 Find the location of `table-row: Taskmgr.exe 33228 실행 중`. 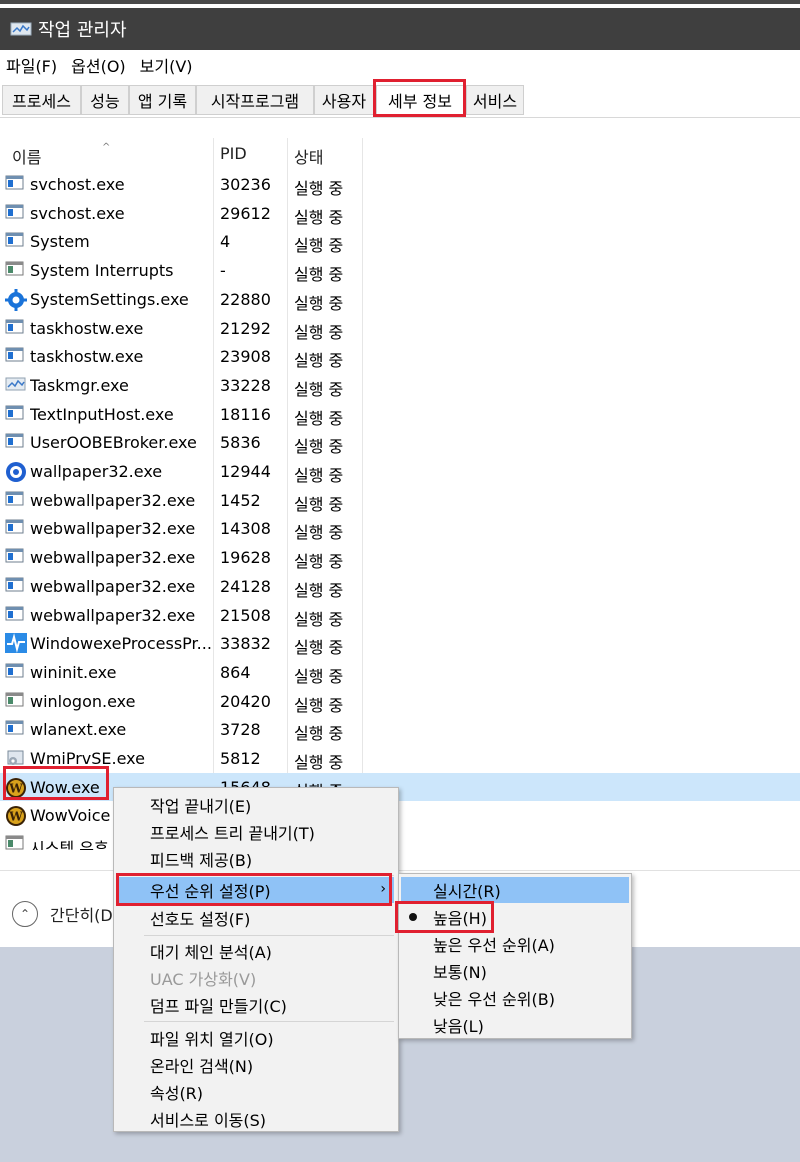

table-row: Taskmgr.exe 33228 실행 중 is located at coordinates (400, 385).